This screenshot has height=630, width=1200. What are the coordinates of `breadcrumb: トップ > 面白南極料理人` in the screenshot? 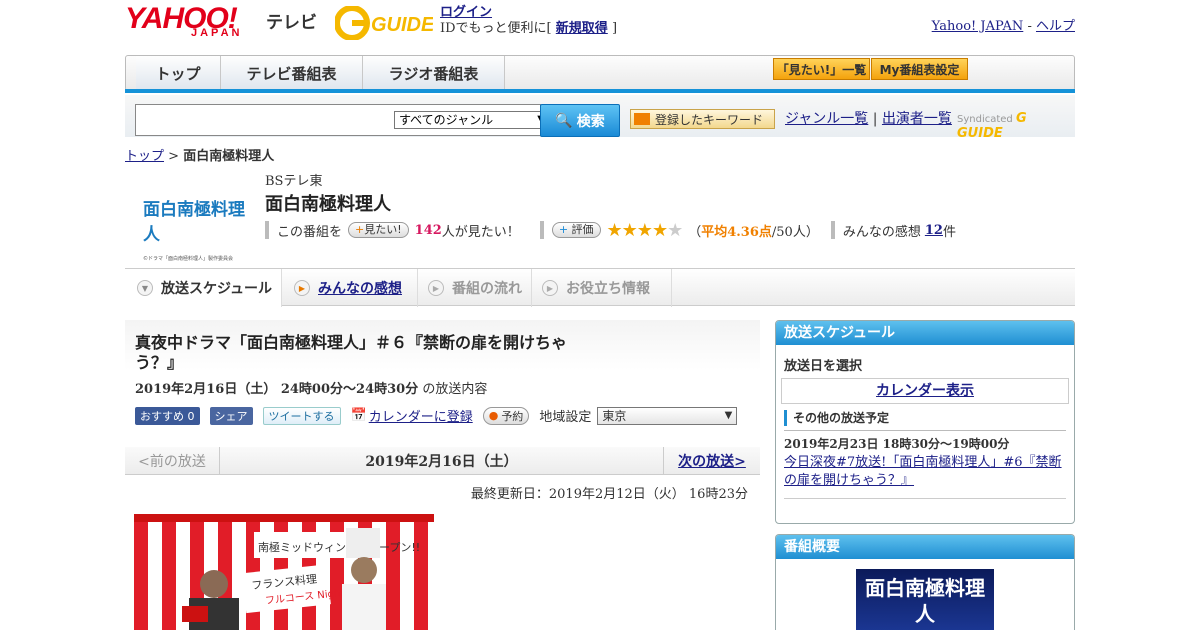 It's located at (200, 156).